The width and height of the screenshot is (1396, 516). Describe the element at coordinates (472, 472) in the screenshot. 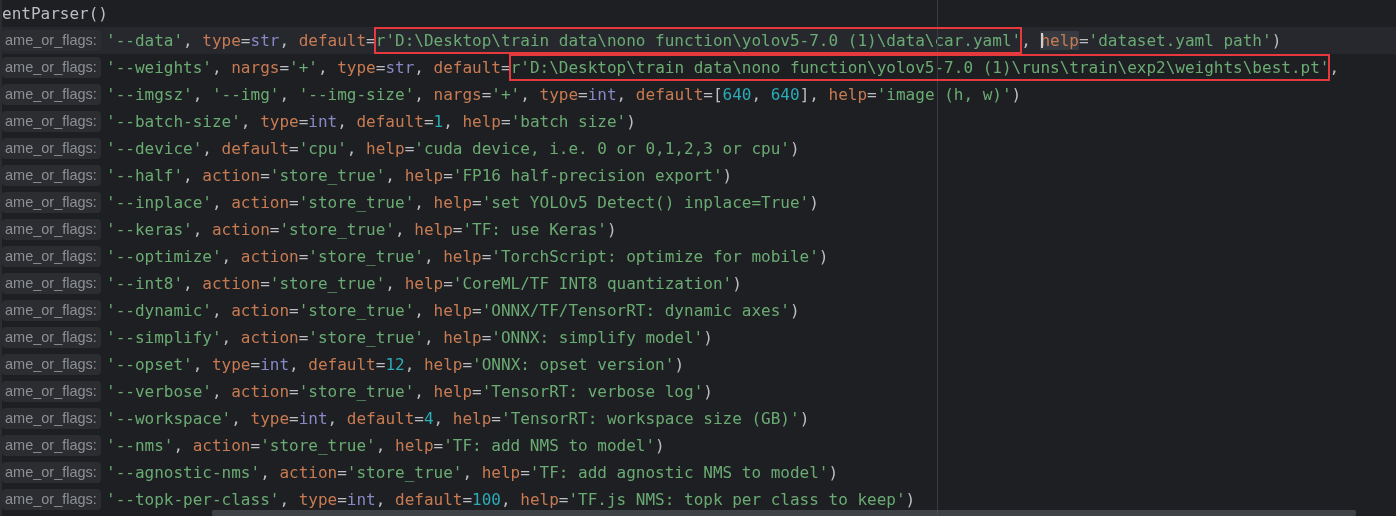

I see `code-line: '--agnostic-nms', action='store_true', help='TF: add agnostic NMS to model')` at that location.